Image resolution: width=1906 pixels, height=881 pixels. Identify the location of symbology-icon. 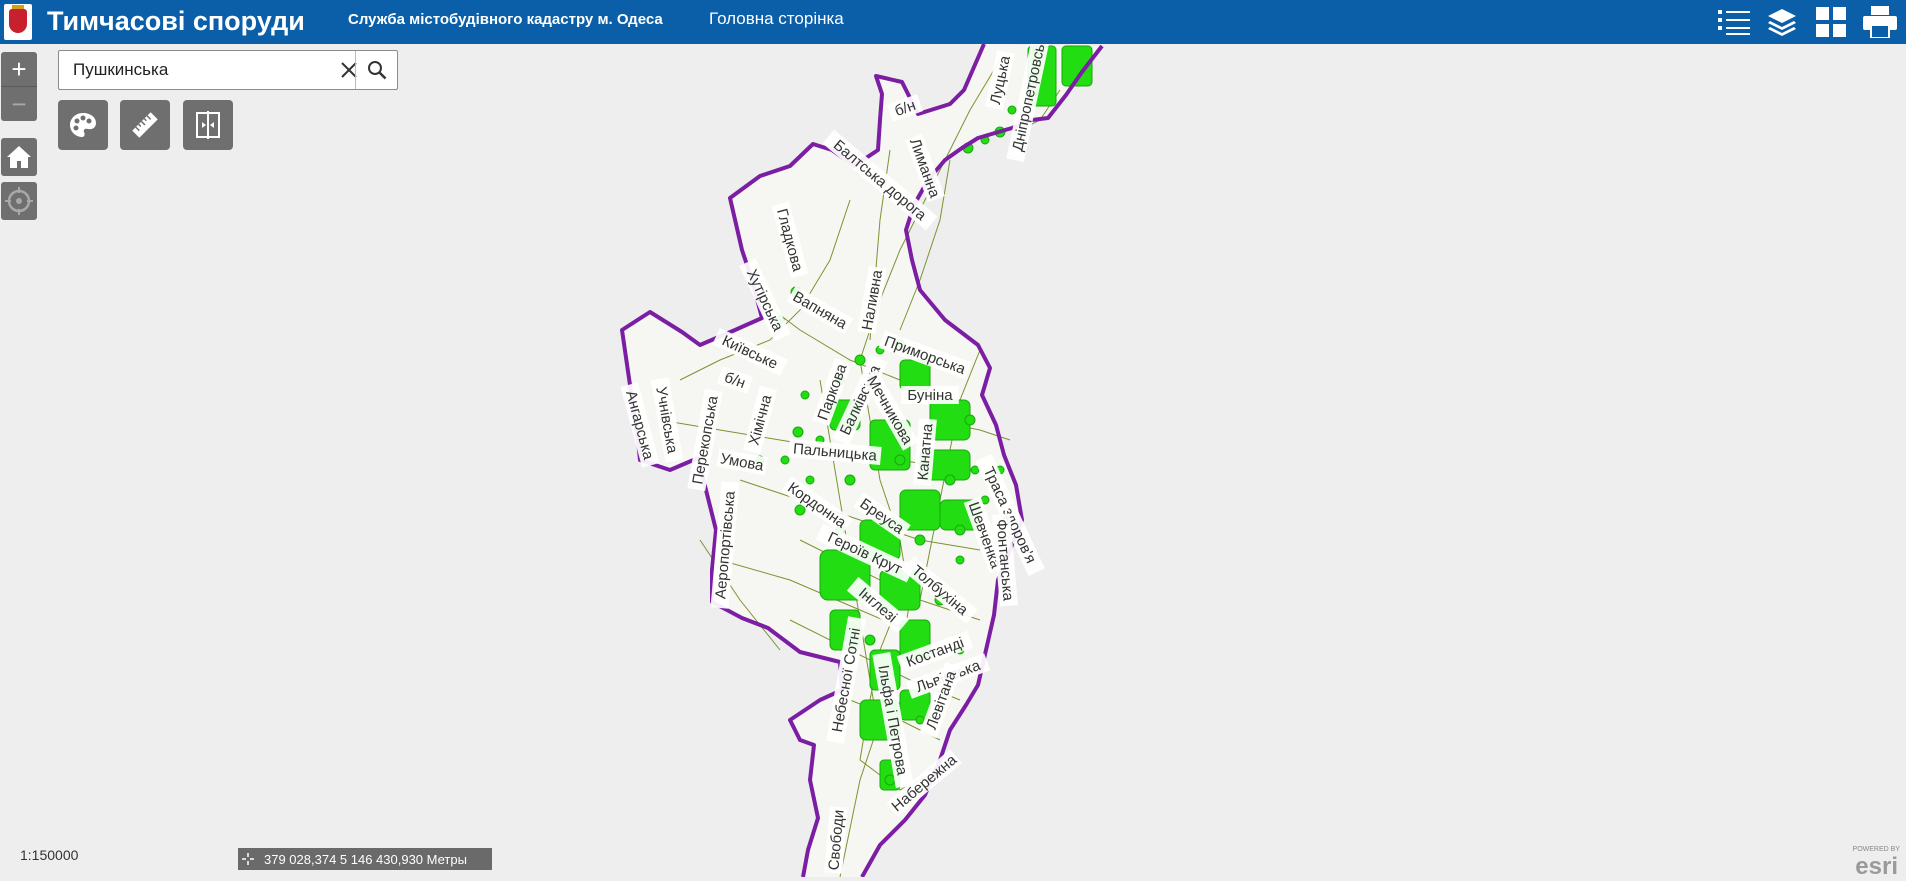
(83, 125).